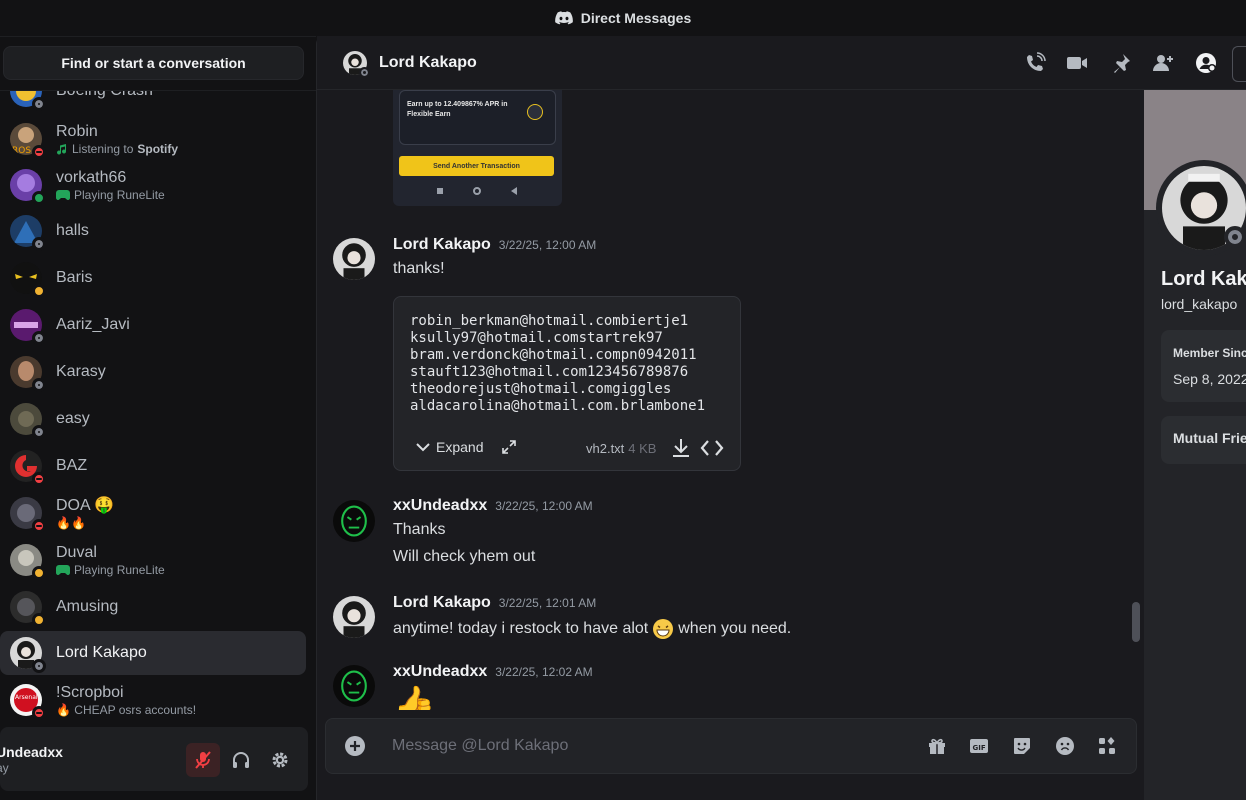  I want to click on dm-item-easy: easy, so click(153, 419).